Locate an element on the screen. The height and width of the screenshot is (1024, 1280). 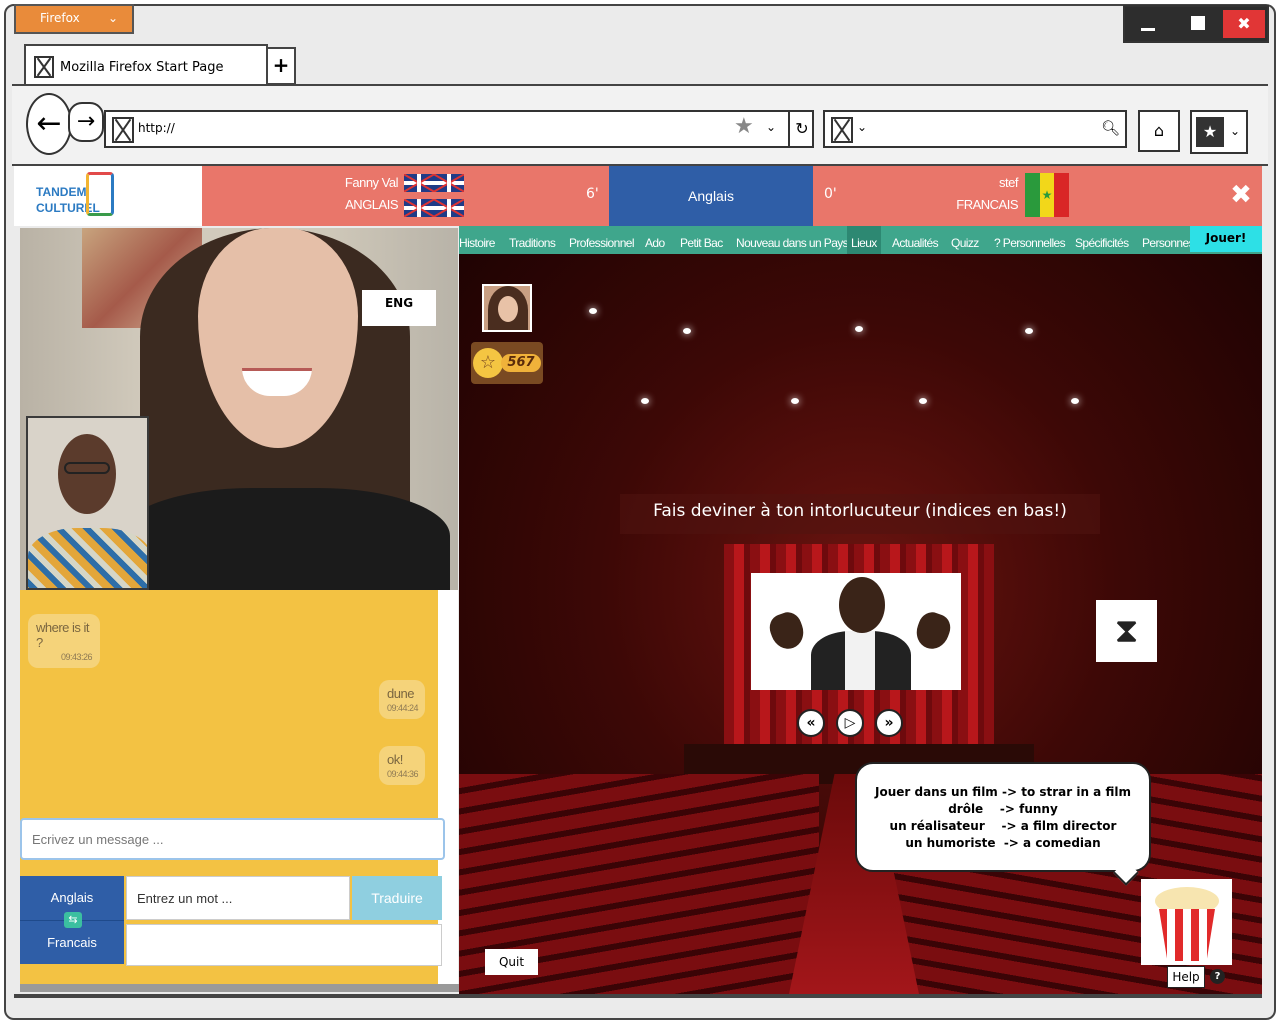
fast-forward-icon: » is located at coordinates (889, 723).